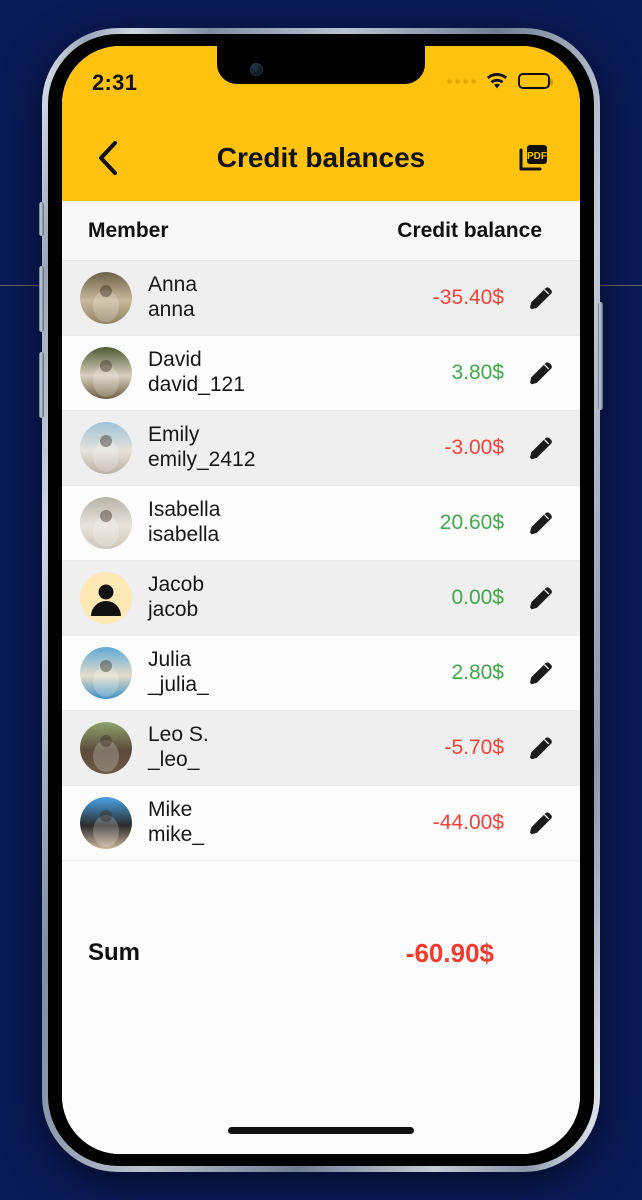 This screenshot has height=1200, width=642. What do you see at coordinates (477, 372) in the screenshot?
I see `credit-balance-value: 3.80$` at bounding box center [477, 372].